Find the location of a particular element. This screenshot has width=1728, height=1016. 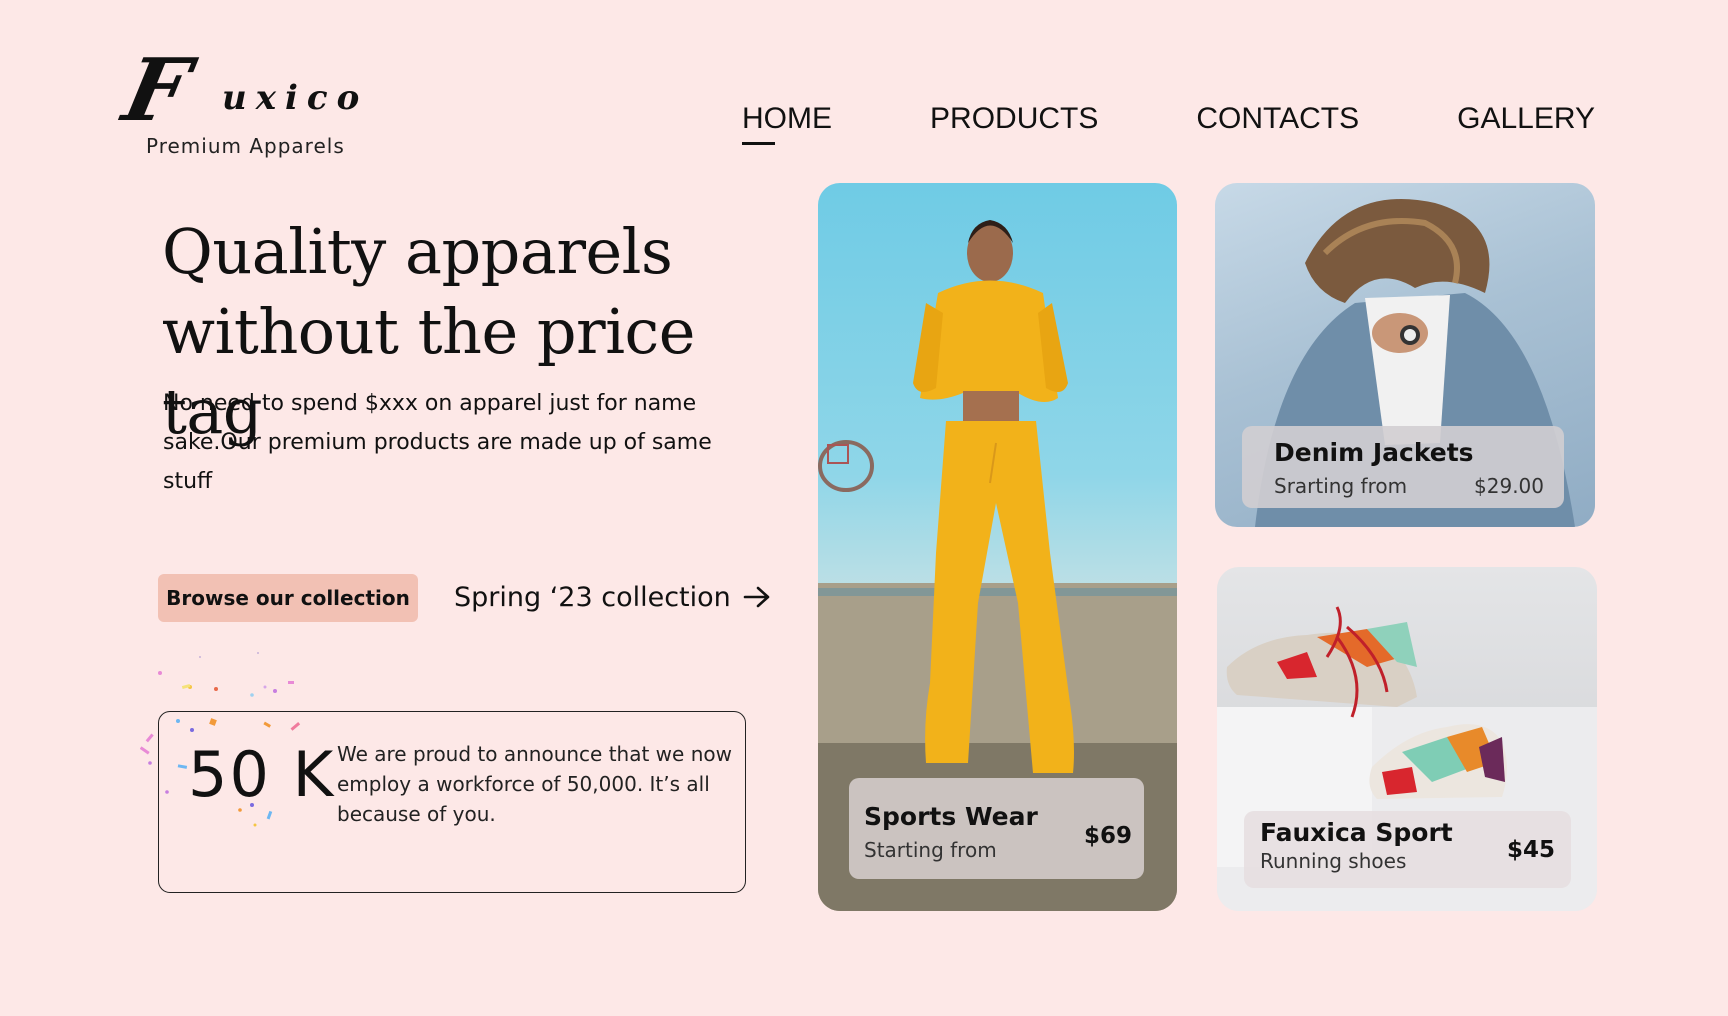

hero-title-line1: Quality apparels is located at coordinates (417, 251).